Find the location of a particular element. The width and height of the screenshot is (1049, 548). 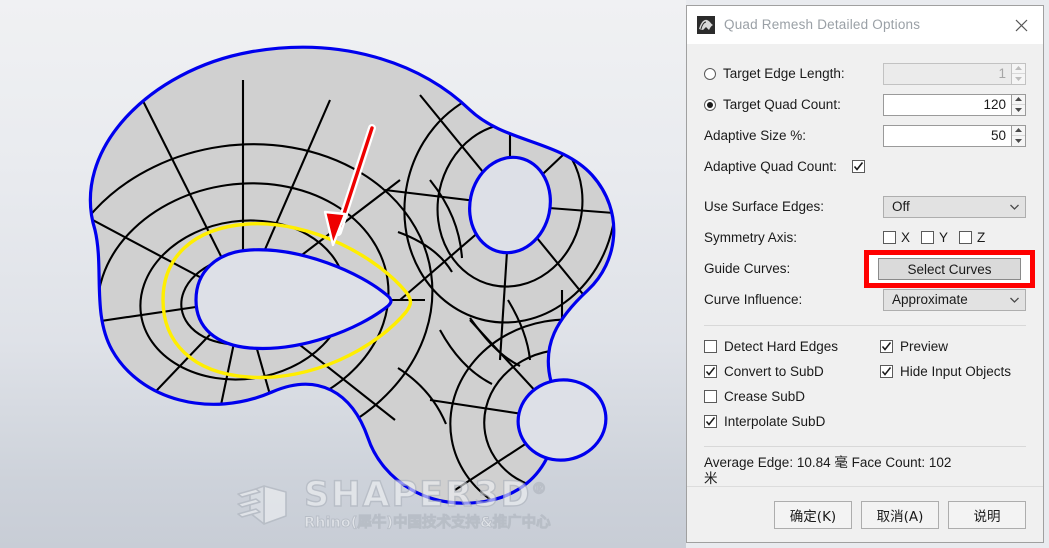

close-icon is located at coordinates (1021, 25).